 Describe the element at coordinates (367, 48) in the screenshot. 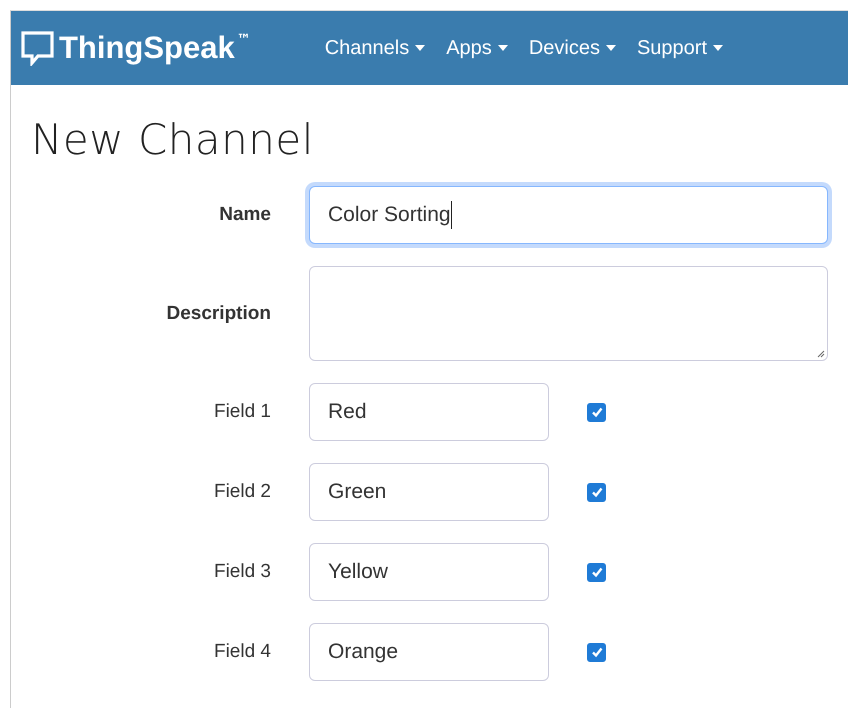

I see `nav-menu: Channels` at that location.